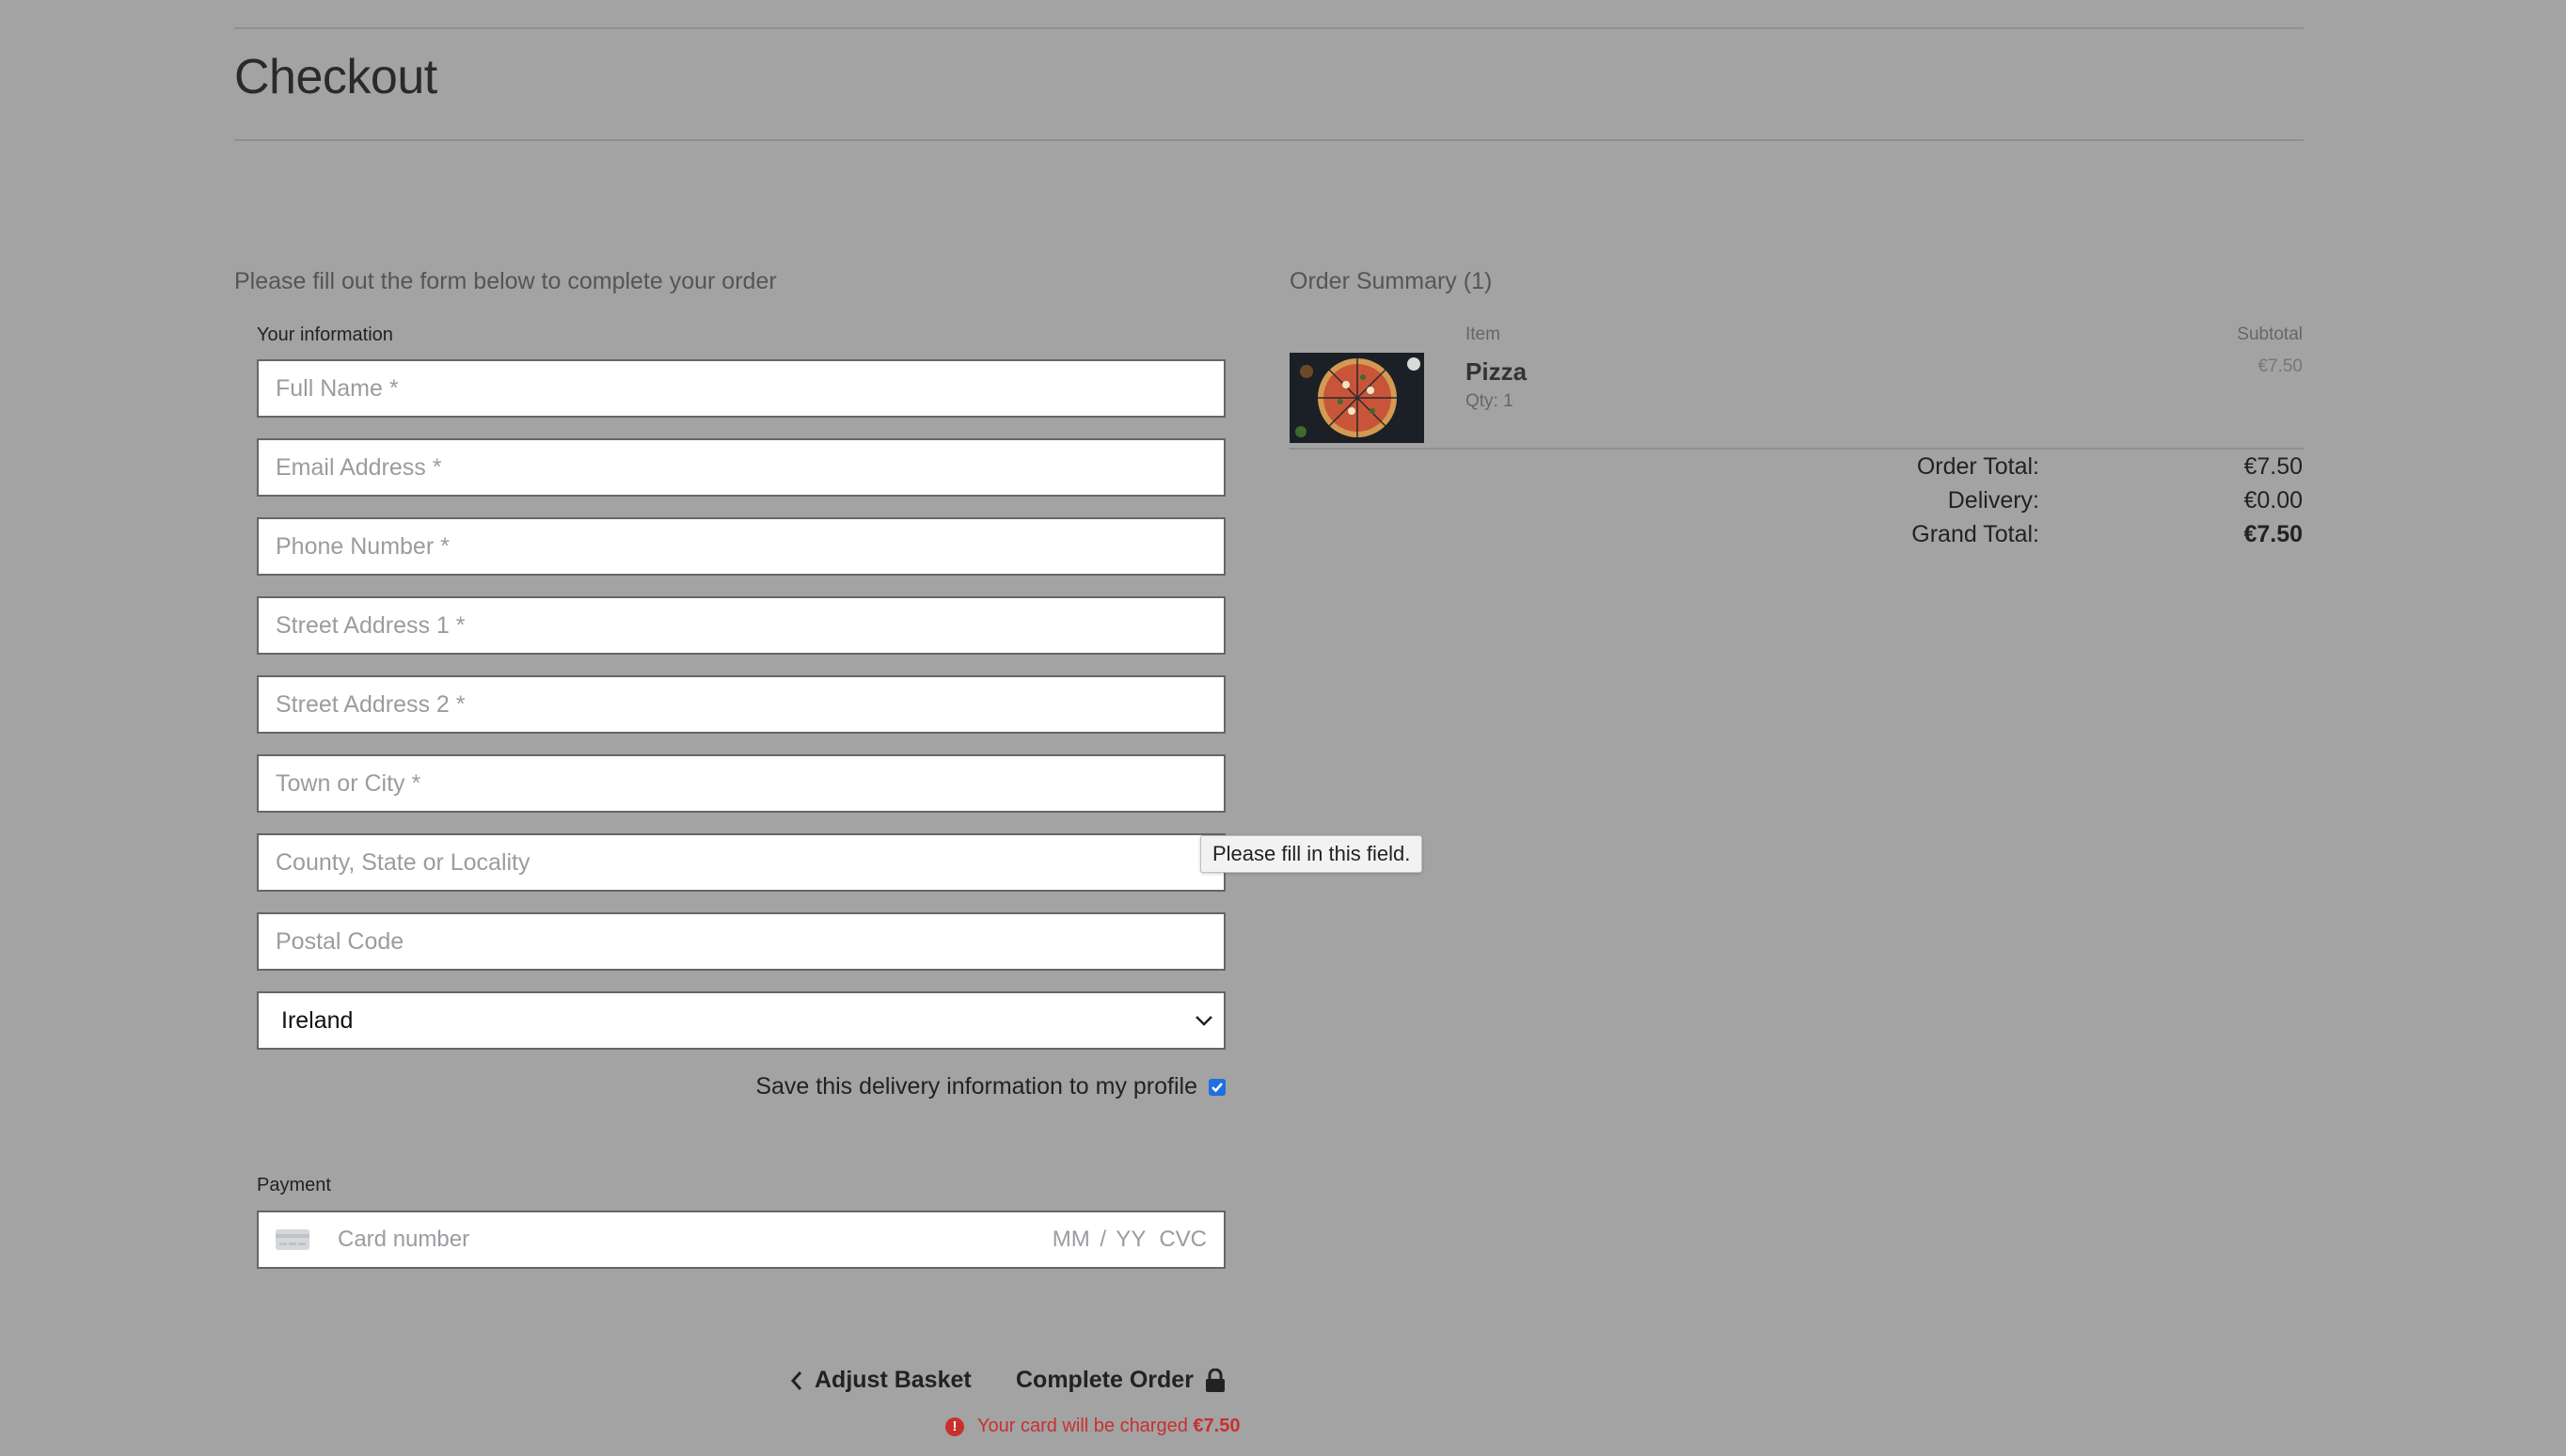 Image resolution: width=2566 pixels, height=1456 pixels. What do you see at coordinates (1482, 334) in the screenshot?
I see `item-column-header: Item` at bounding box center [1482, 334].